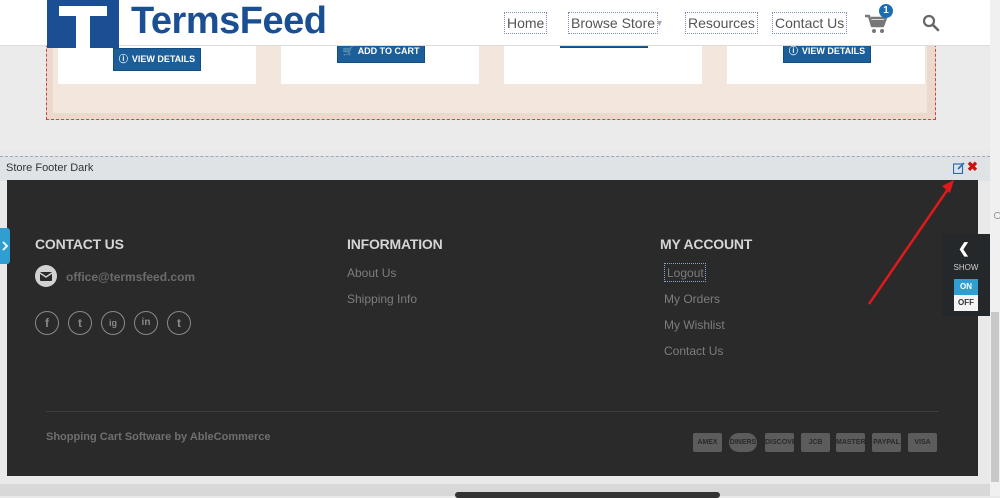  Describe the element at coordinates (158, 437) in the screenshot. I see `copyright-text: Shopping Cart Software by AbleCommerce` at that location.